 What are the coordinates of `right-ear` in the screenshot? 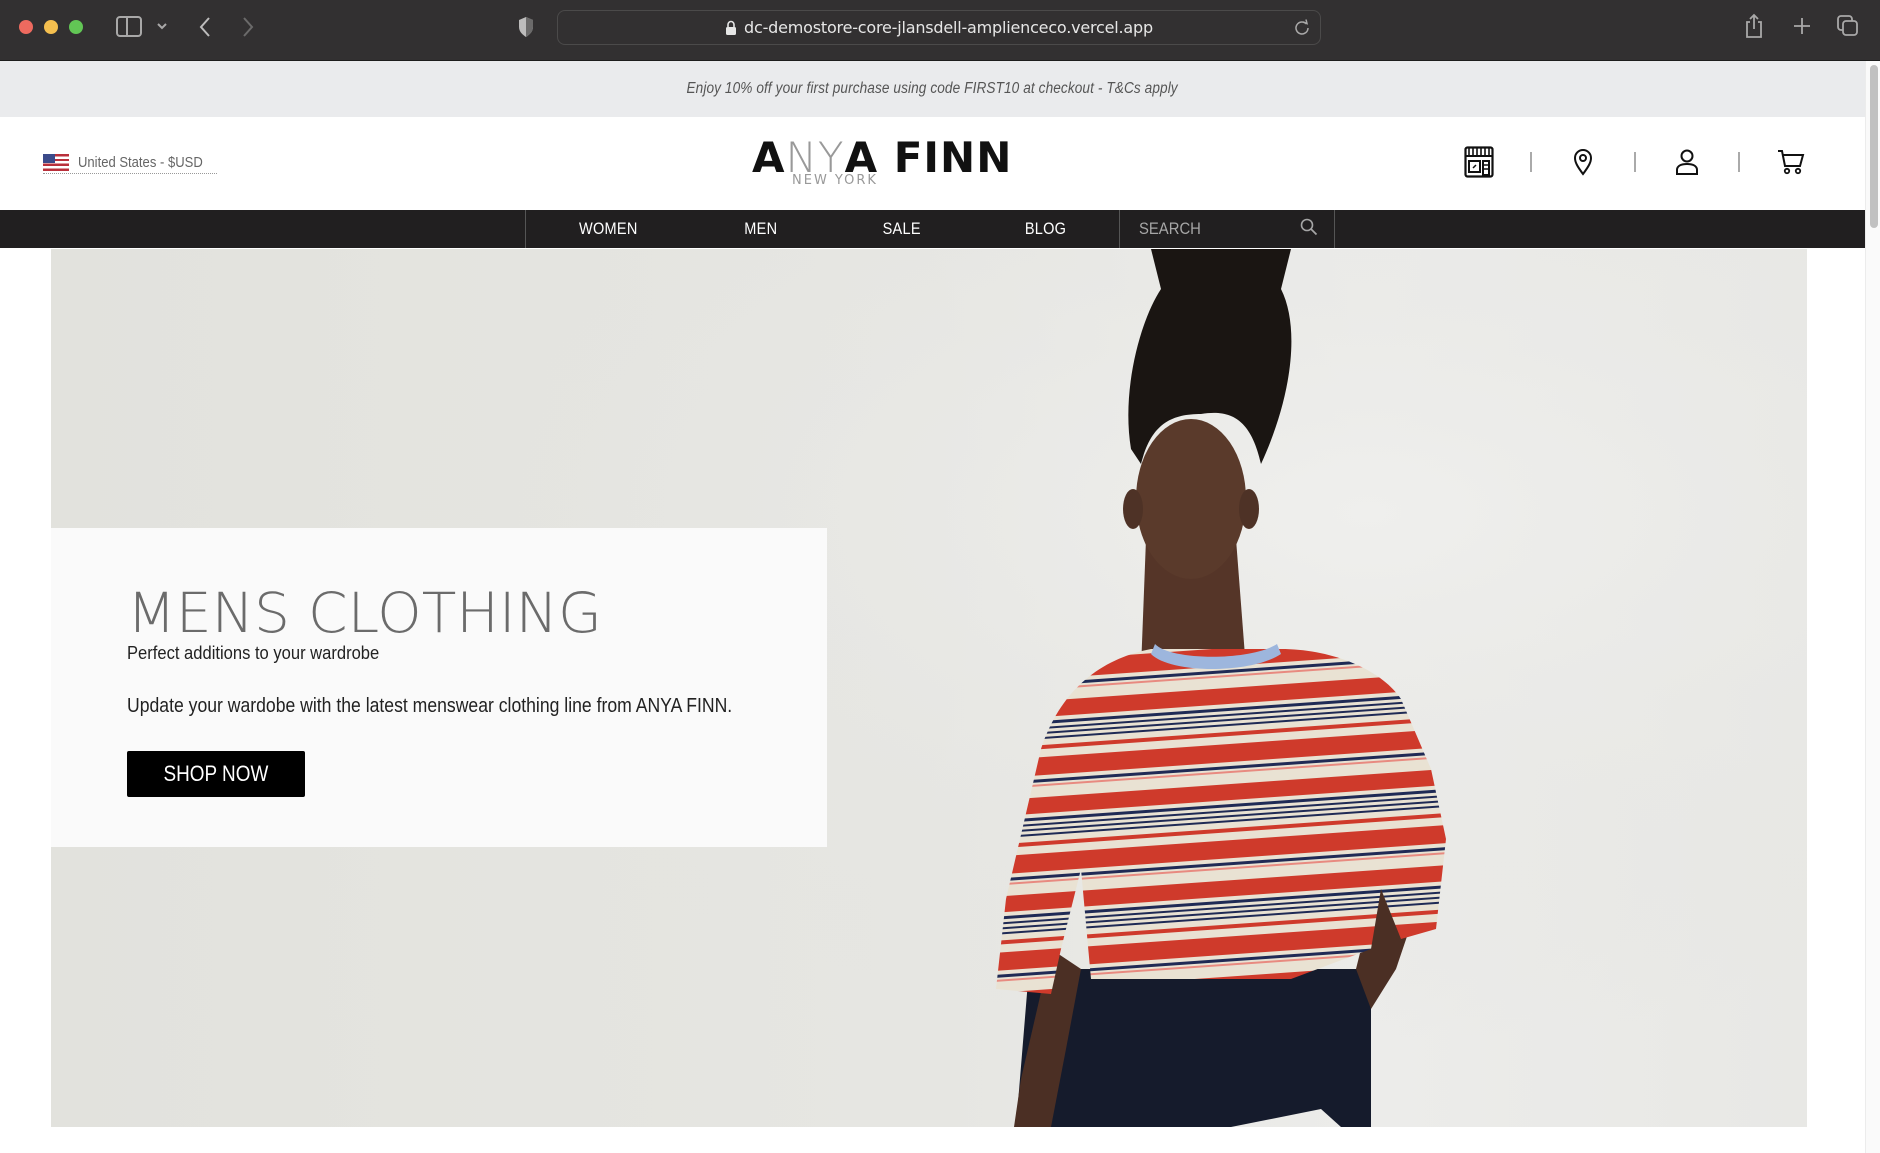 It's located at (1249, 509).